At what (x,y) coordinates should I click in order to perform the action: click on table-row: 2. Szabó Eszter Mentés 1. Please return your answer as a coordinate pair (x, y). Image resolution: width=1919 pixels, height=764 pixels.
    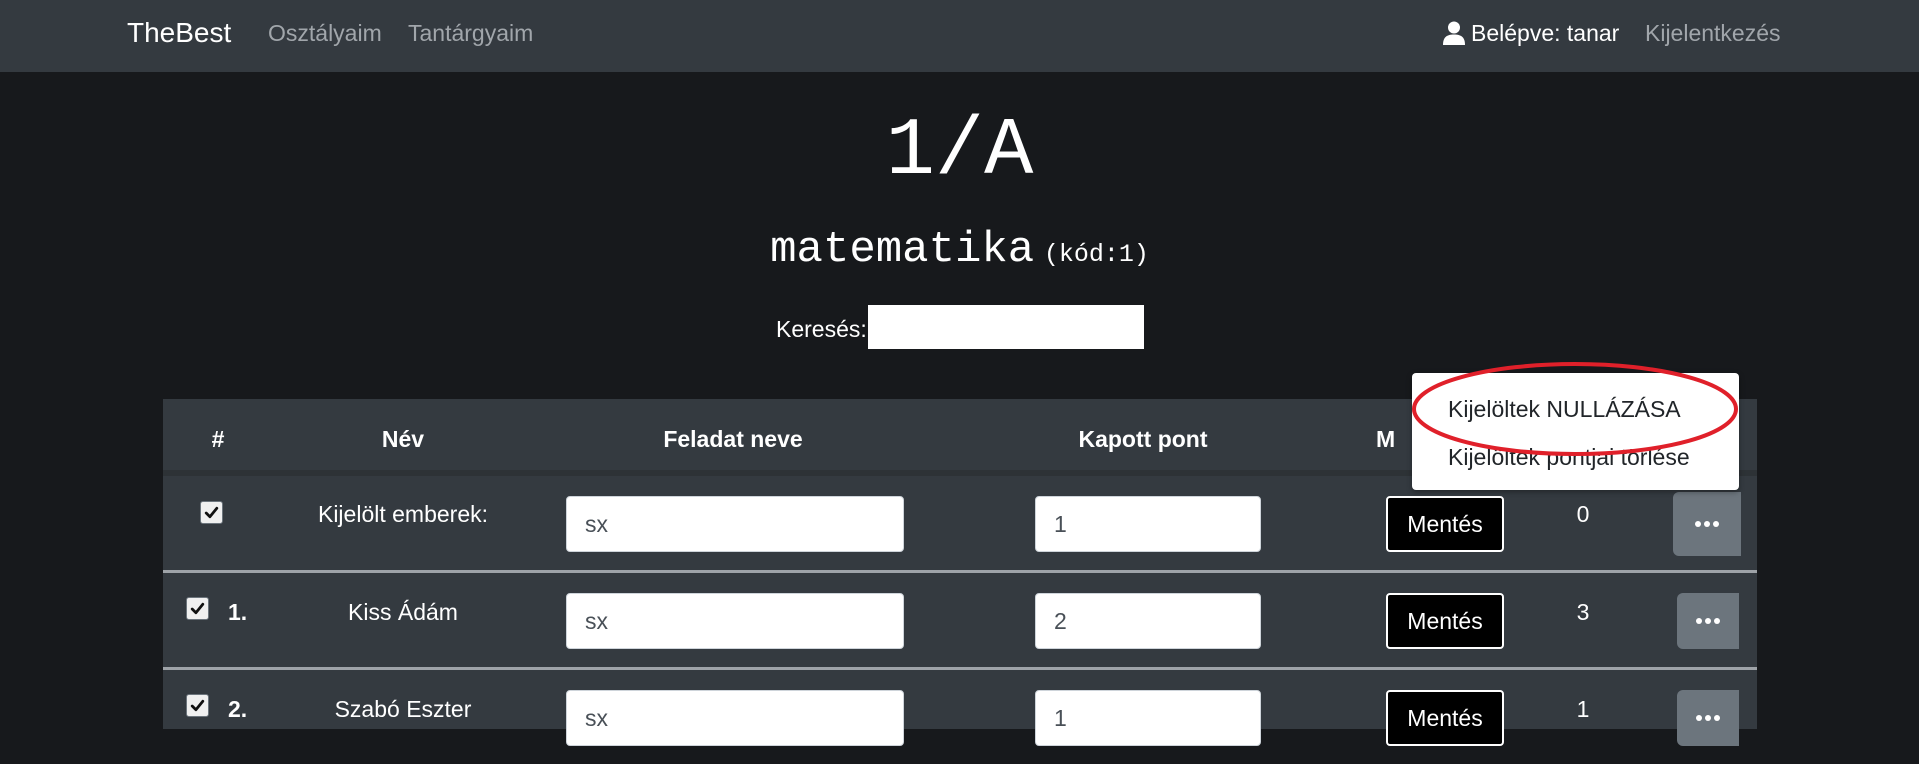
    Looking at the image, I should click on (960, 717).